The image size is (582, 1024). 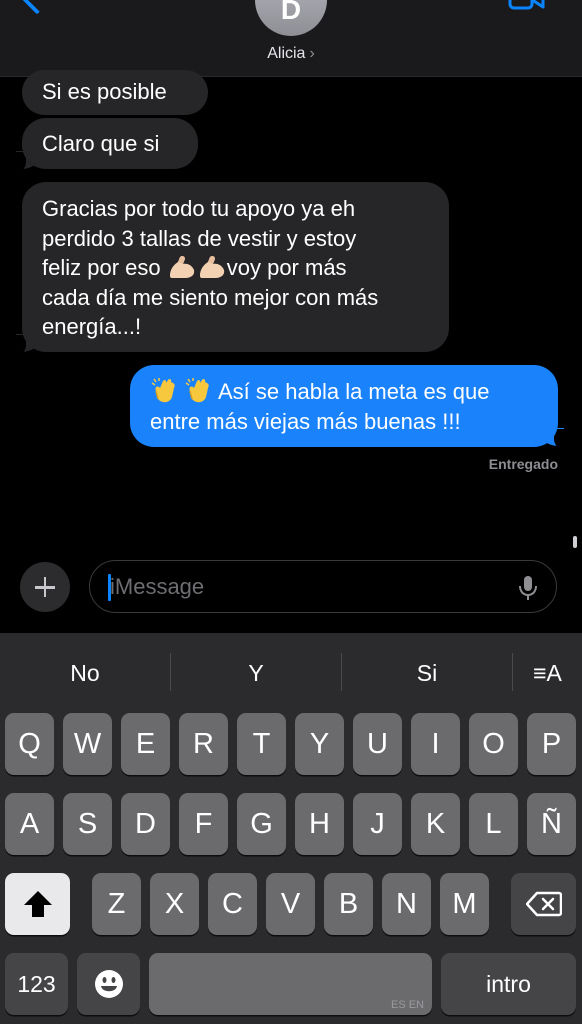 I want to click on key-g: G, so click(x=261, y=824).